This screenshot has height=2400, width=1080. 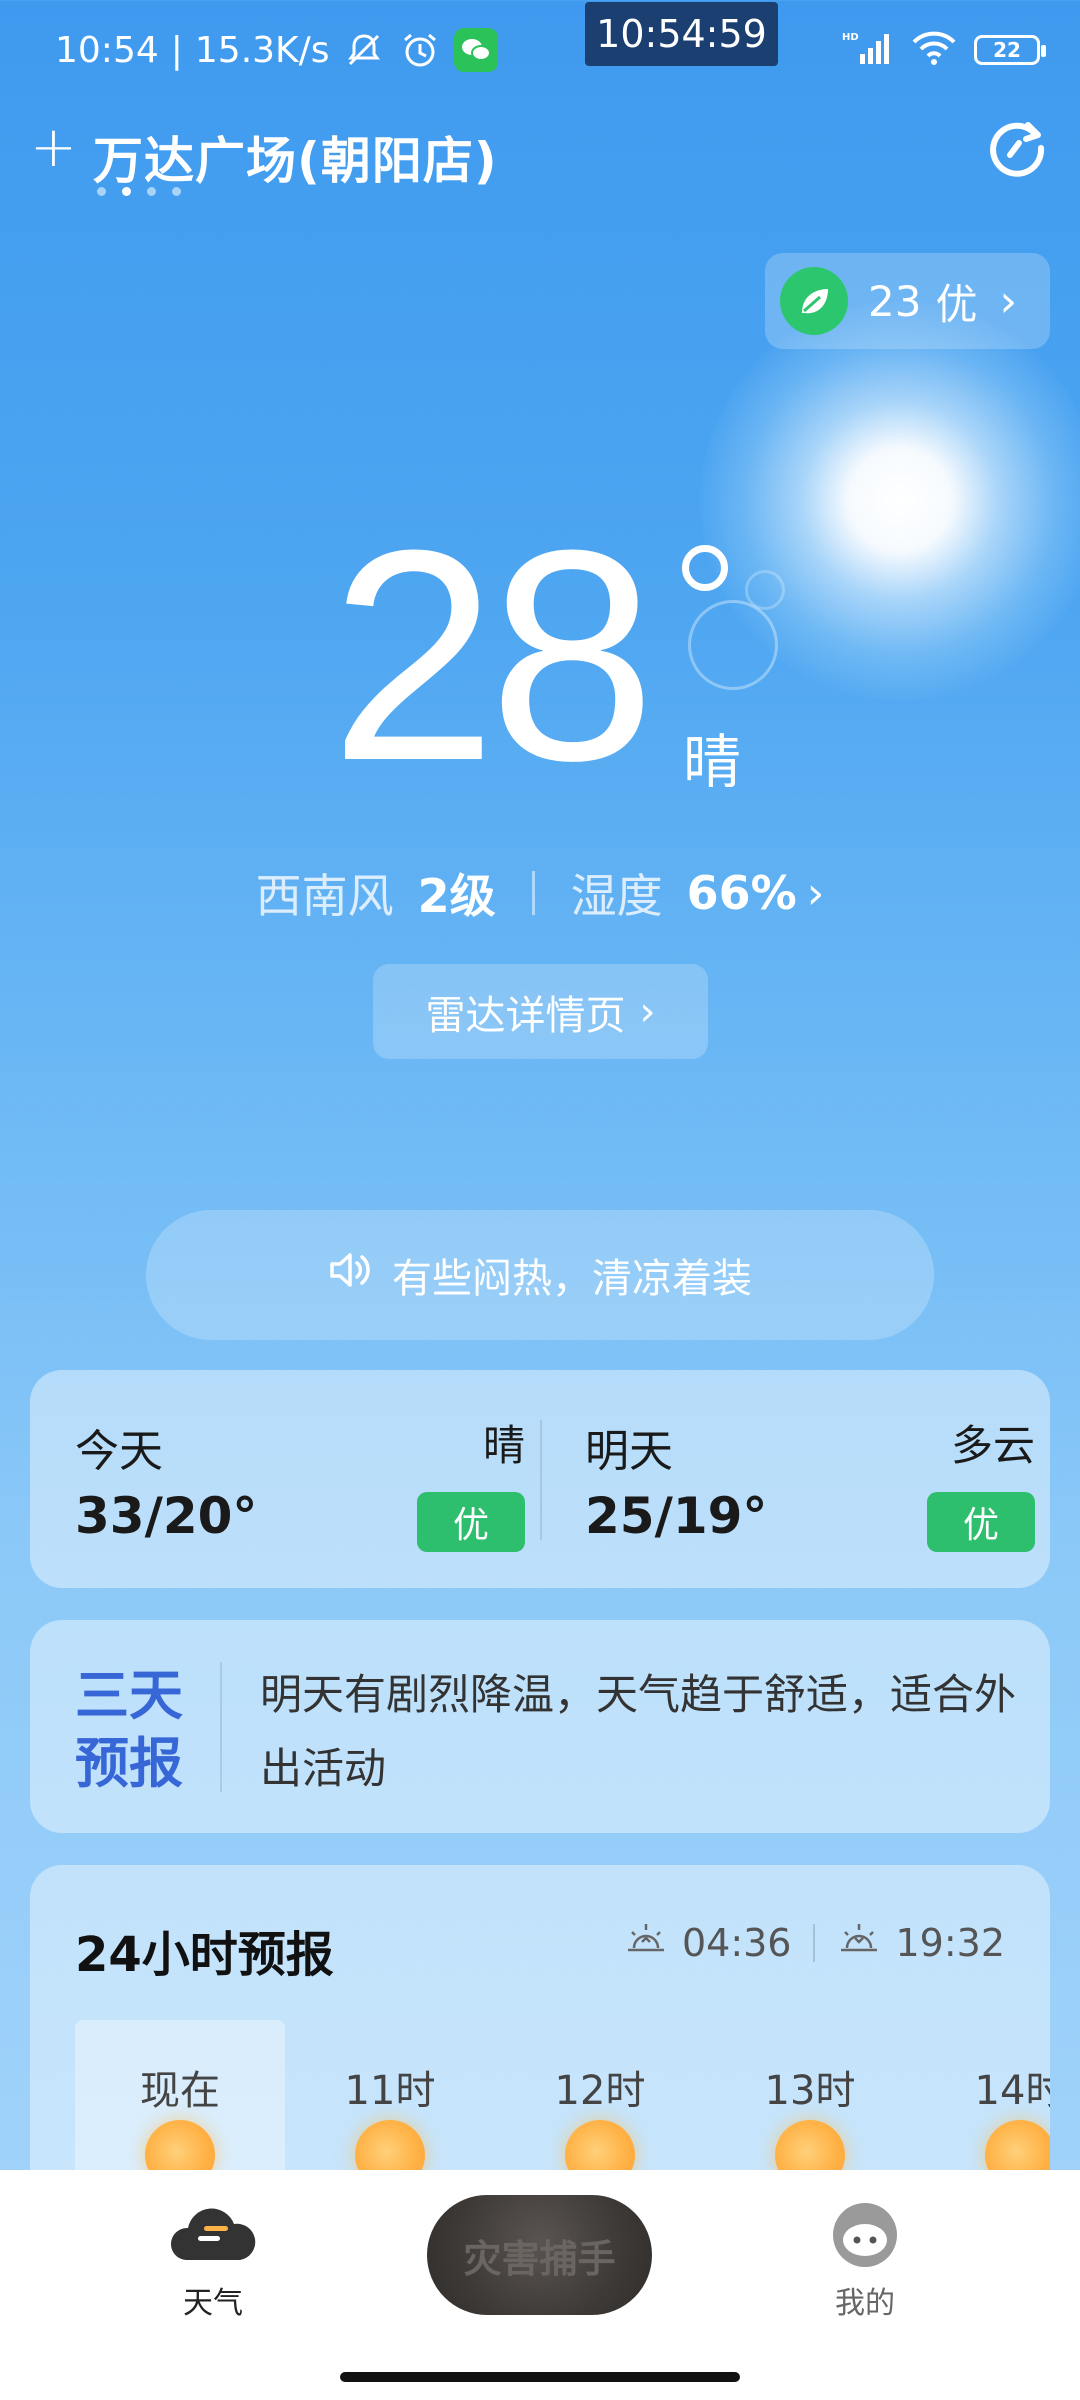 What do you see at coordinates (814, 301) in the screenshot?
I see `leaf-icon` at bounding box center [814, 301].